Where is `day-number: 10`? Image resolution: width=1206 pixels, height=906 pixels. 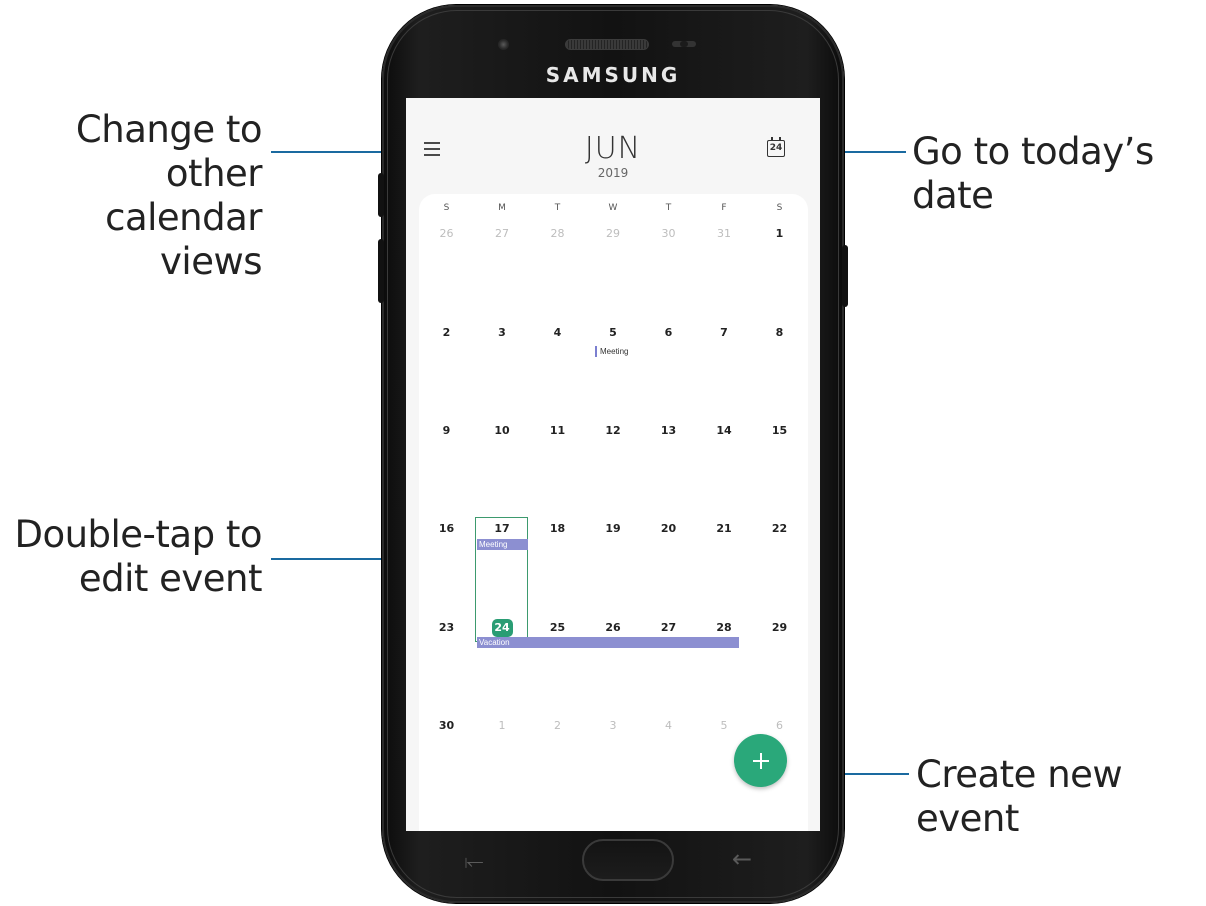 day-number: 10 is located at coordinates (502, 430).